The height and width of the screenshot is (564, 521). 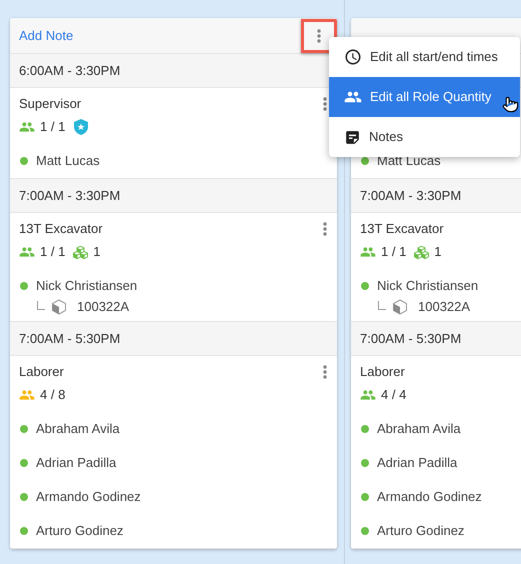 What do you see at coordinates (424, 137) in the screenshot?
I see `menu-item: Notes` at bounding box center [424, 137].